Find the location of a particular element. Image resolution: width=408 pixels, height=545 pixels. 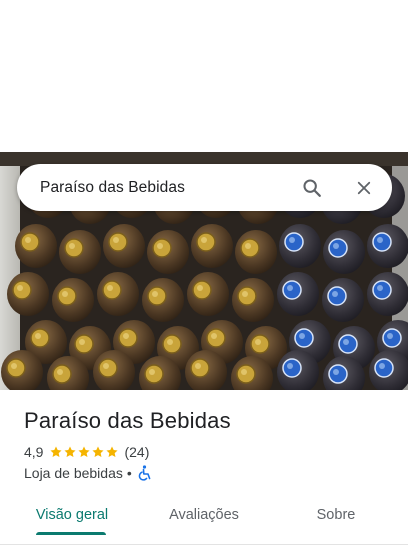

search-query: Paraíso das Bebidas is located at coordinates (166, 188).